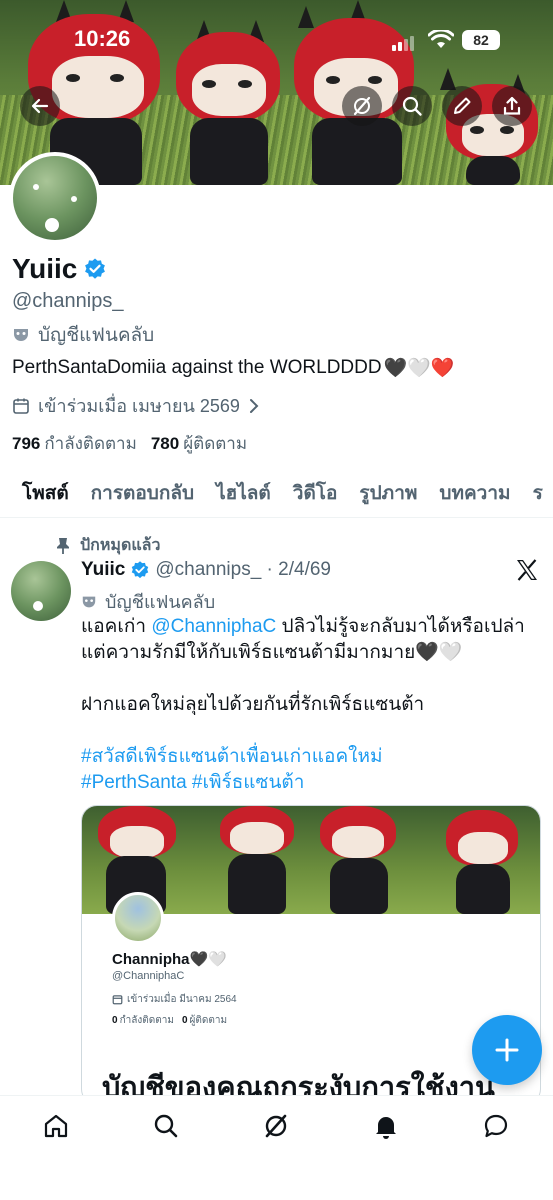  I want to click on status-time: 10:26, so click(102, 38).